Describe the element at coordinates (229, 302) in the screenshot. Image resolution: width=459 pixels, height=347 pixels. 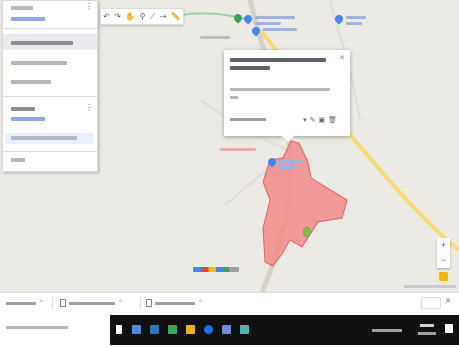
I see `download-bar: ^ ^ ^ ✕` at that location.